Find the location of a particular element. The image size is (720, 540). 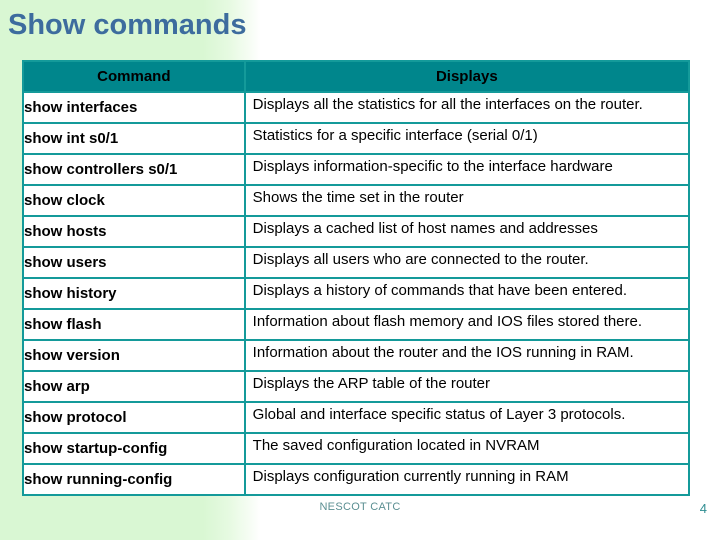

table-header-row: Command Displays is located at coordinates (356, 76).